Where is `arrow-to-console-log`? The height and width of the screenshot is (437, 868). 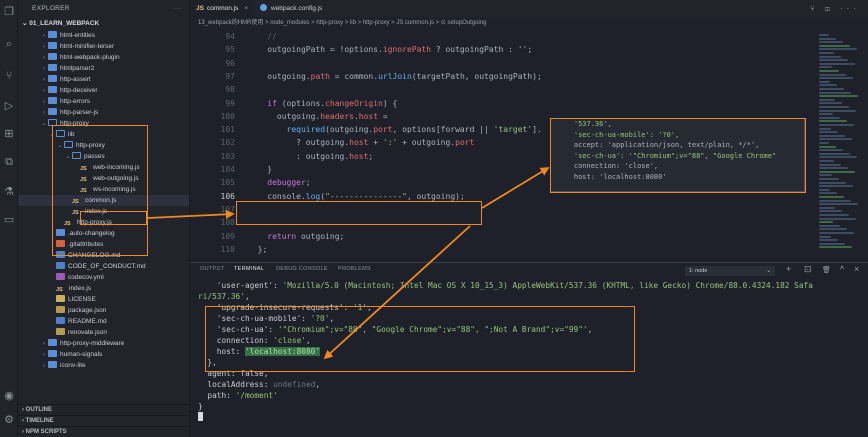
arrow-to-console-log is located at coordinates (191, 214).